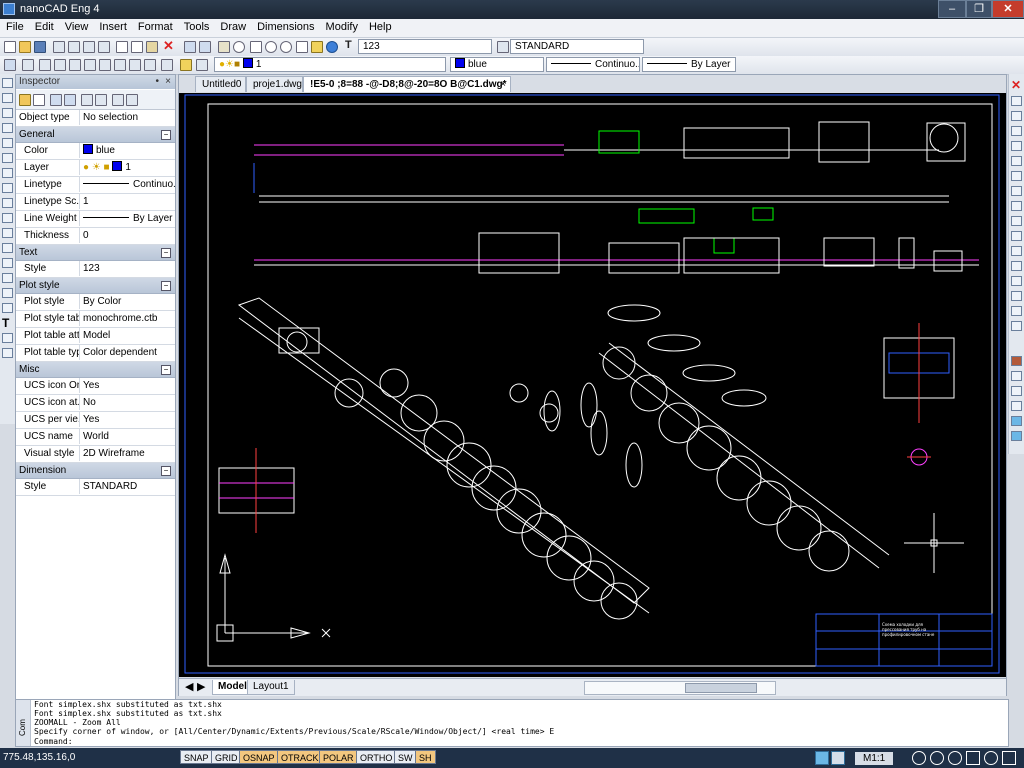 The height and width of the screenshot is (768, 1024). Describe the element at coordinates (224, 47) in the screenshot. I see `pan-icon` at that location.